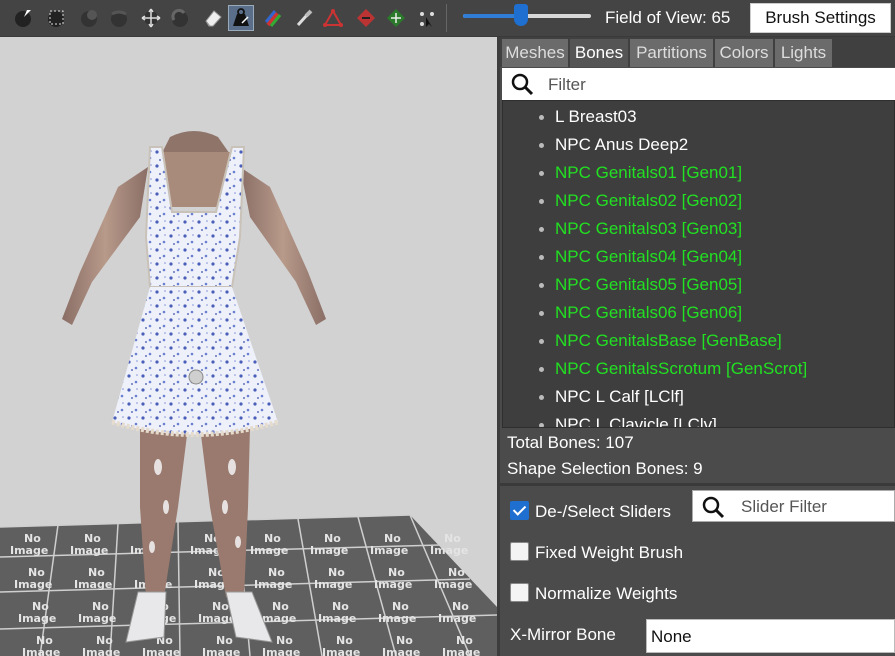 The height and width of the screenshot is (656, 895). Describe the element at coordinates (668, 340) in the screenshot. I see `bone-label: NPC GenitalsBase [GenBase]` at that location.